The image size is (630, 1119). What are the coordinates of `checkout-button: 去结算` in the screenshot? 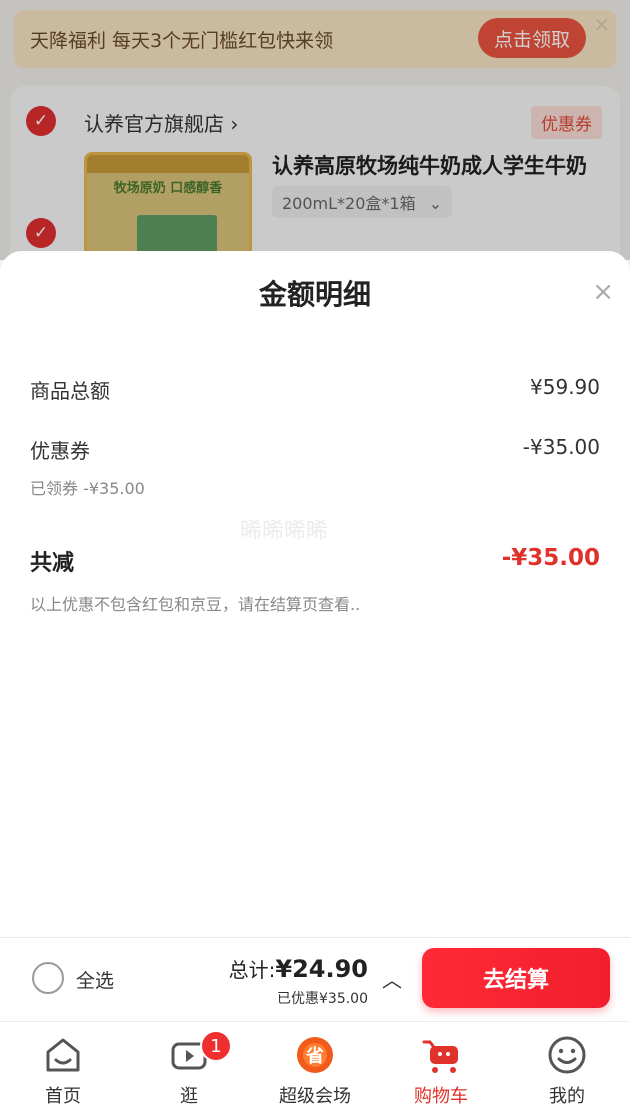 It's located at (516, 978).